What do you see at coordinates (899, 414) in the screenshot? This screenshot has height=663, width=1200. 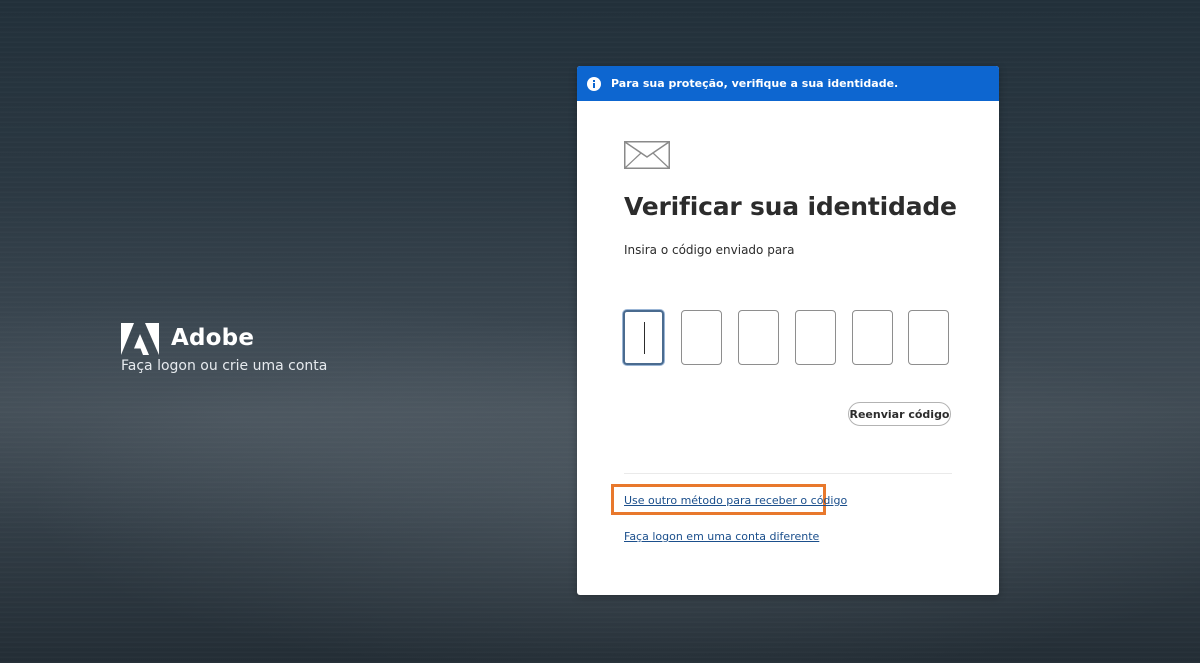 I see `resend-code-button: Reenviar código` at bounding box center [899, 414].